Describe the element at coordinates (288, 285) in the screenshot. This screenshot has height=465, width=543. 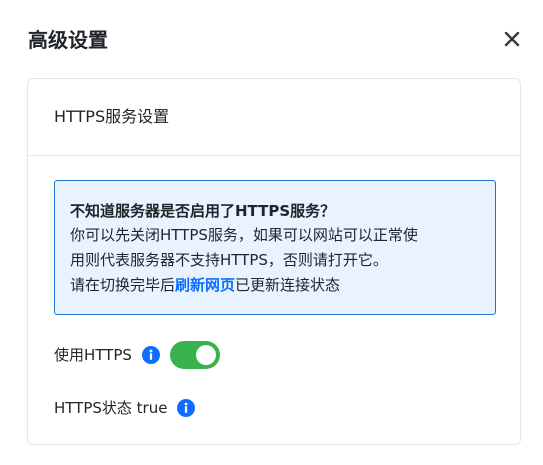
I see `alert-line-3-suffix: 已更新连接状态` at that location.